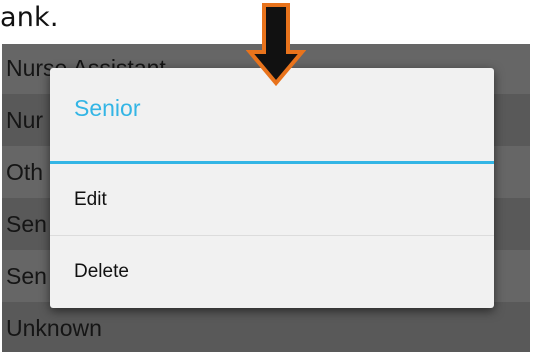 This screenshot has width=534, height=354. Describe the element at coordinates (29, 17) in the screenshot. I see `caption-text: ank.` at that location.